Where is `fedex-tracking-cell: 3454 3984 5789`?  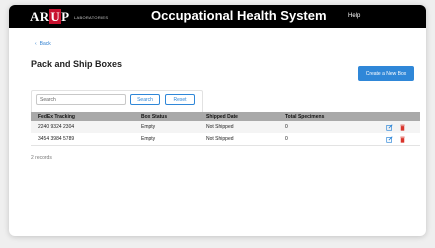 fedex-tracking-cell: 3454 3984 5789 is located at coordinates (56, 139).